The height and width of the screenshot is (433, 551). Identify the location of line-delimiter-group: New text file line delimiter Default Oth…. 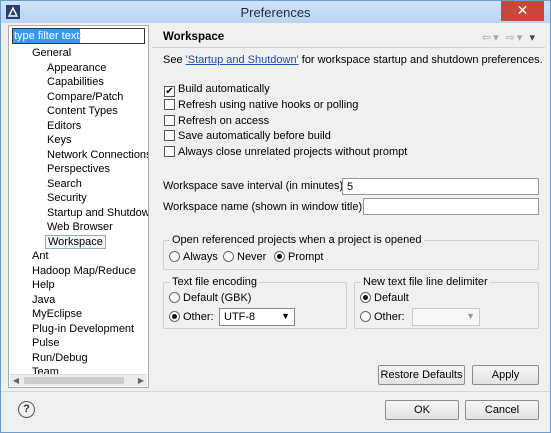
(446, 302).